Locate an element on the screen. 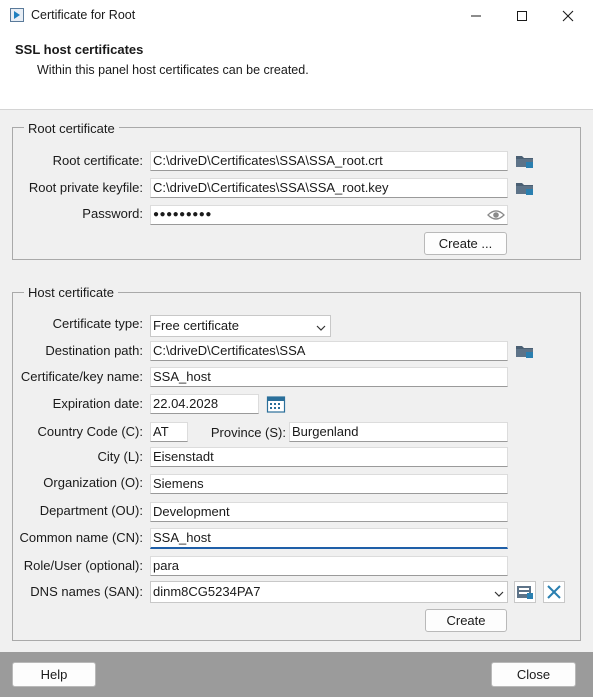  common-name-input: SSA_host is located at coordinates (329, 538).